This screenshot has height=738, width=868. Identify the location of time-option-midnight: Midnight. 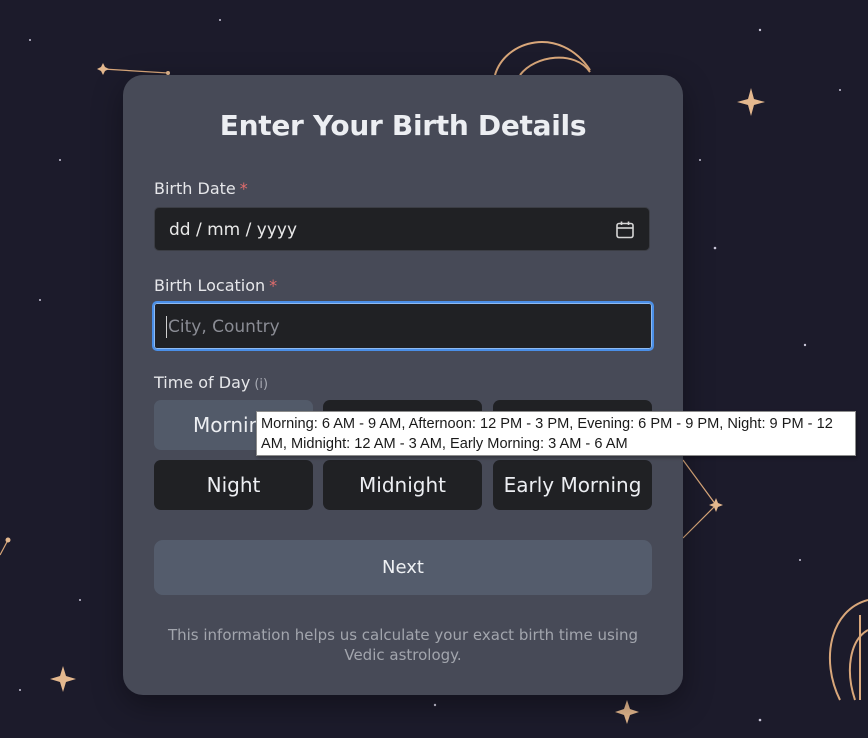
(402, 485).